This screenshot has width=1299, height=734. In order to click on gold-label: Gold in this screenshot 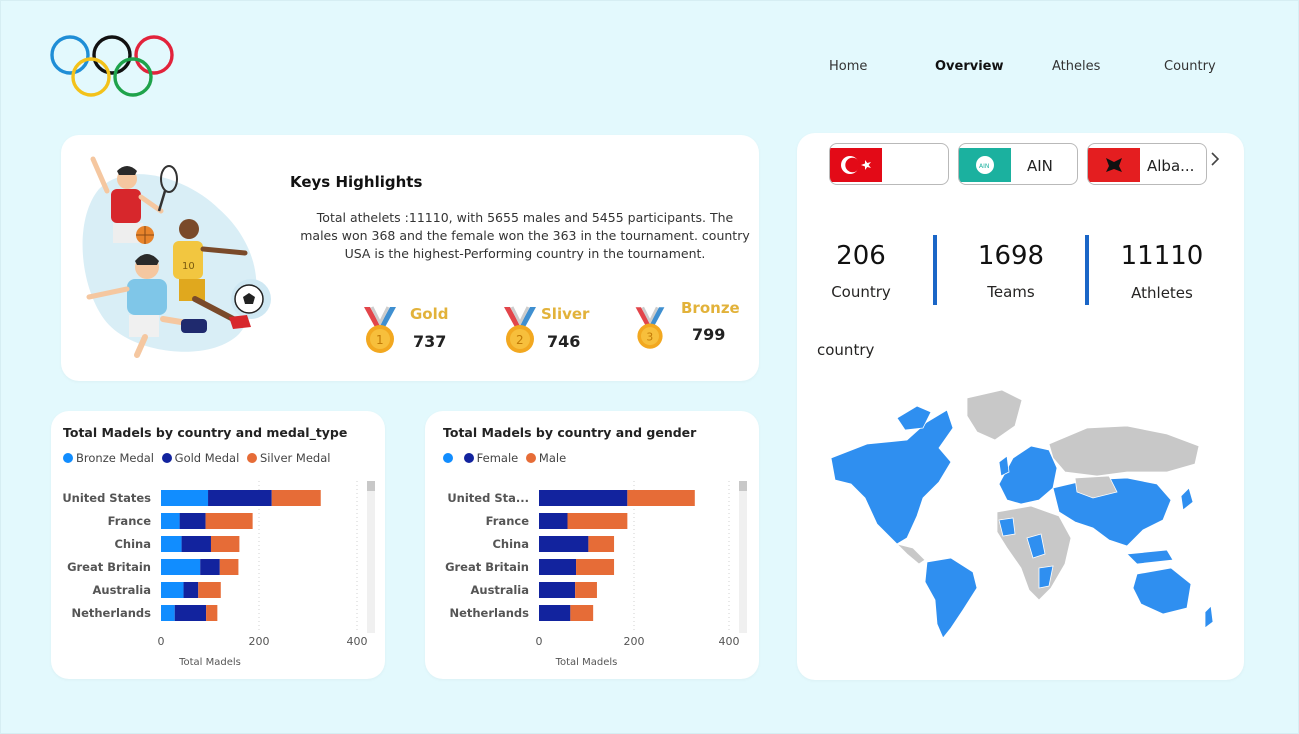, I will do `click(429, 314)`.